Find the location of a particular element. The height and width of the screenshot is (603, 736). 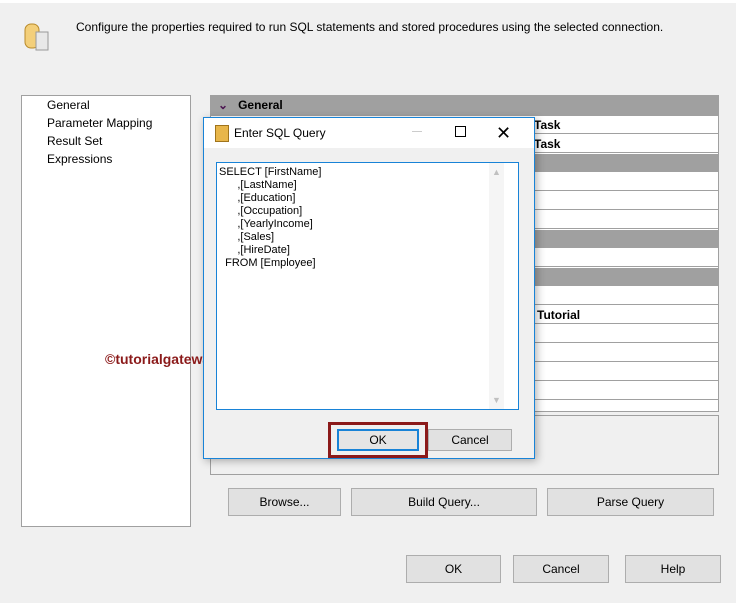

grid-value: Tutorial is located at coordinates (559, 315).